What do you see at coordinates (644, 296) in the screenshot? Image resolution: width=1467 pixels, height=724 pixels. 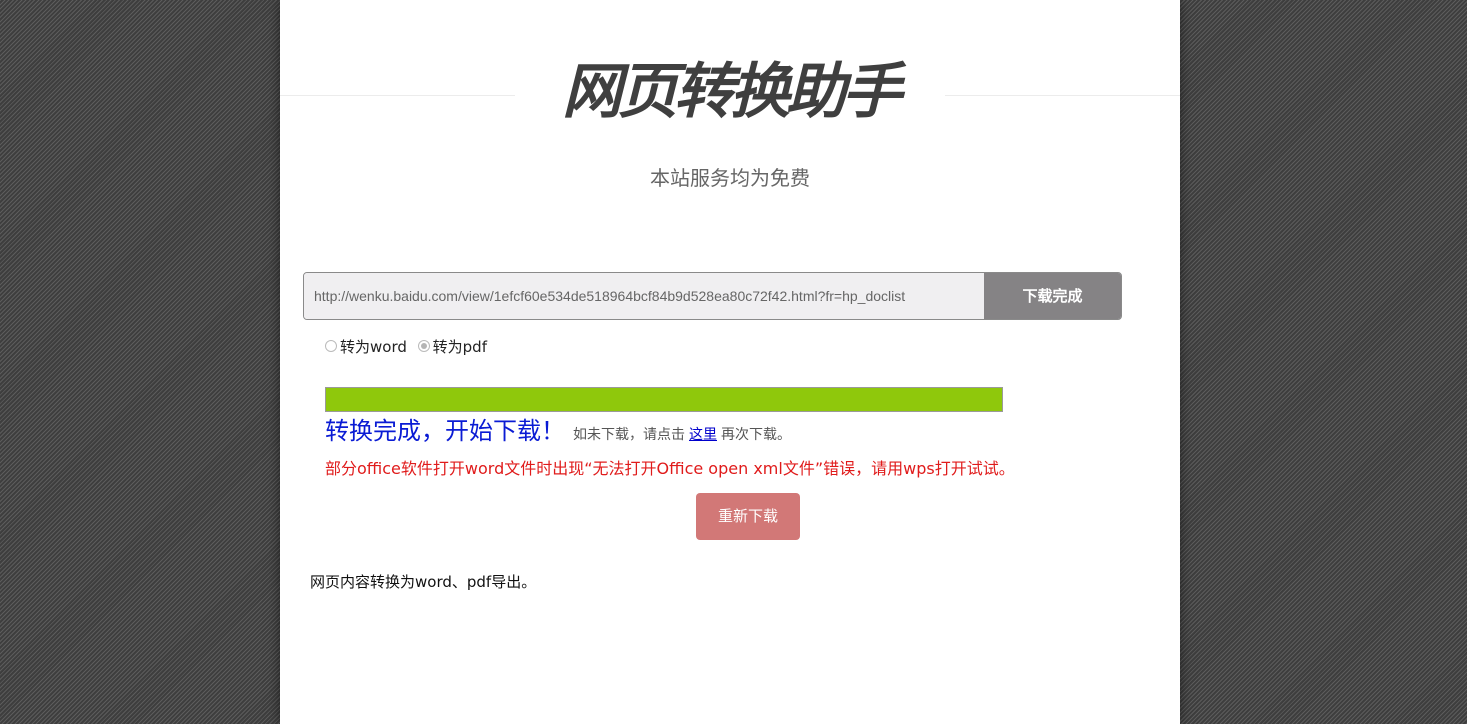 I see `url-input` at bounding box center [644, 296].